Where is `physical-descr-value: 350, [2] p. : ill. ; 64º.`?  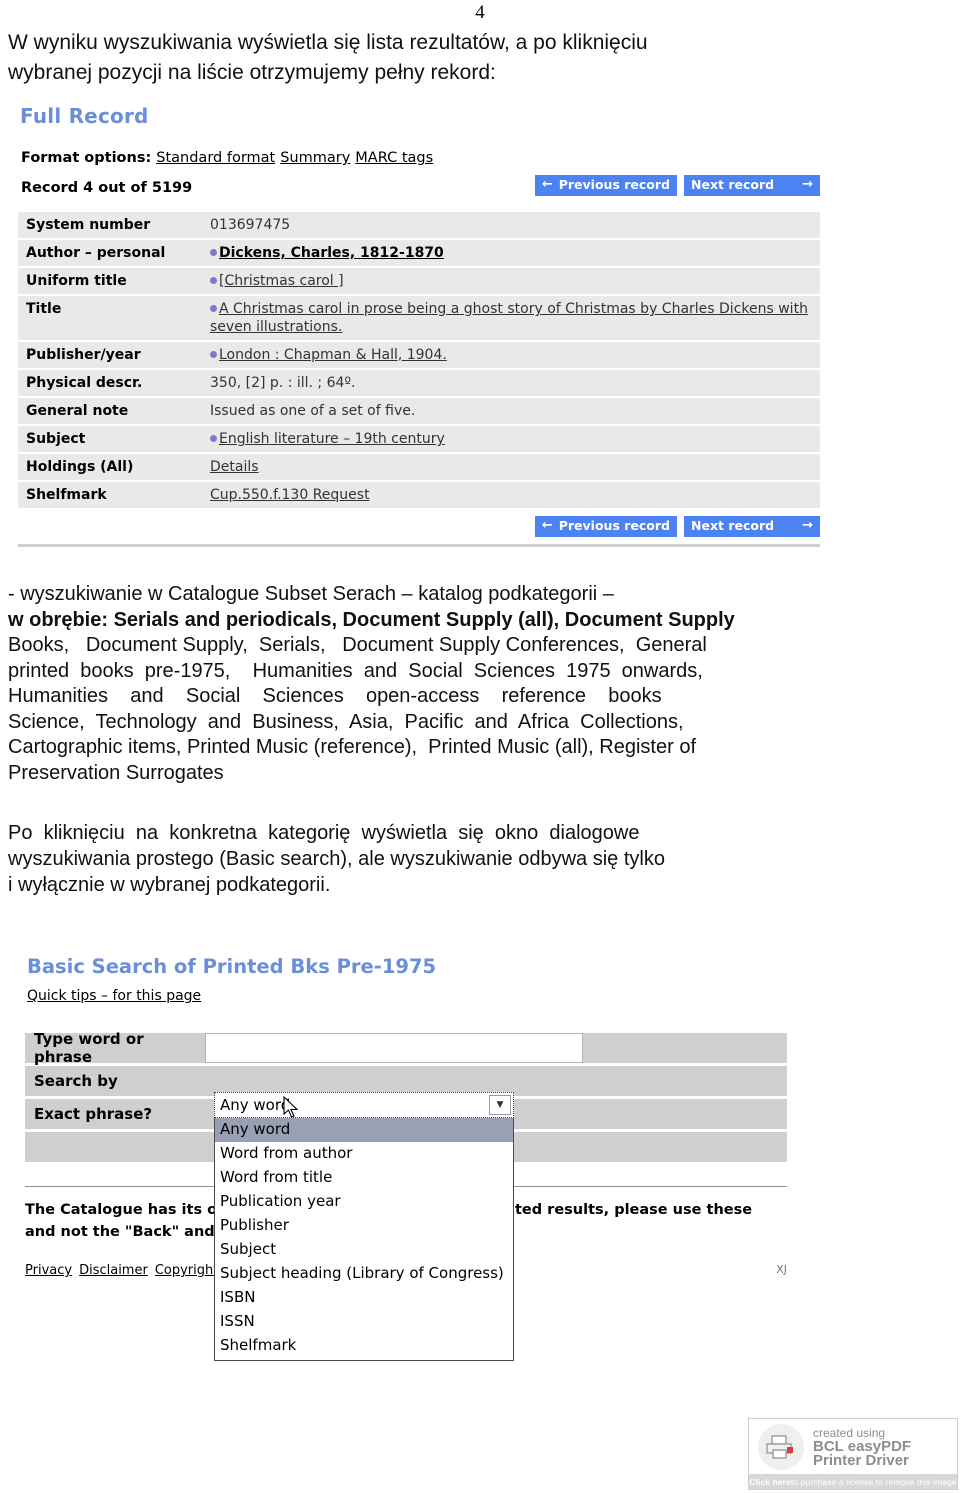 physical-descr-value: 350, [2] p. : ill. ; 64º. is located at coordinates (283, 383).